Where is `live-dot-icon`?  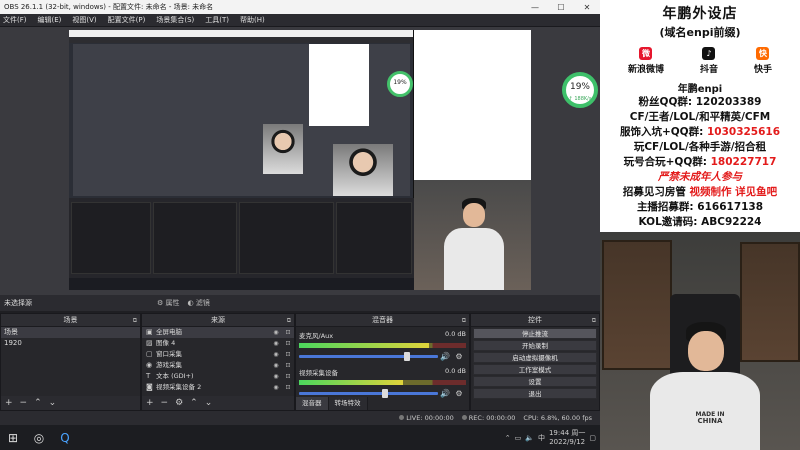 live-dot-icon is located at coordinates (402, 417).